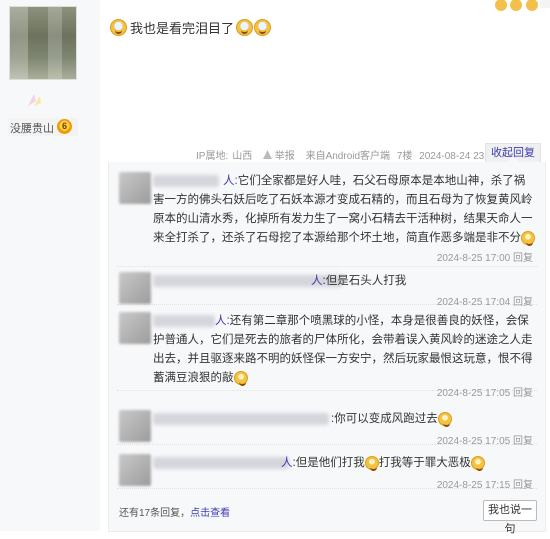 The image size is (550, 539). Describe the element at coordinates (242, 156) in the screenshot. I see `ip-location: 山西` at that location.